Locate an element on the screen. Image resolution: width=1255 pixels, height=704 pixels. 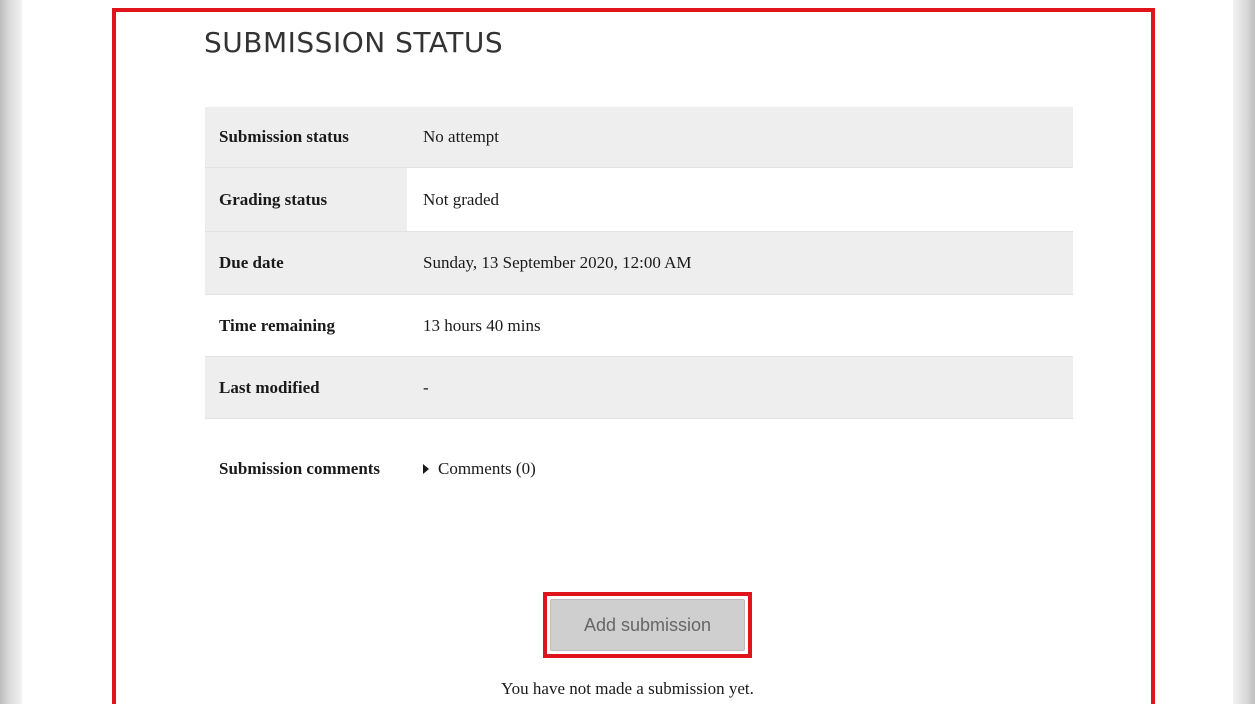
row-label: Grading status is located at coordinates (306, 199).